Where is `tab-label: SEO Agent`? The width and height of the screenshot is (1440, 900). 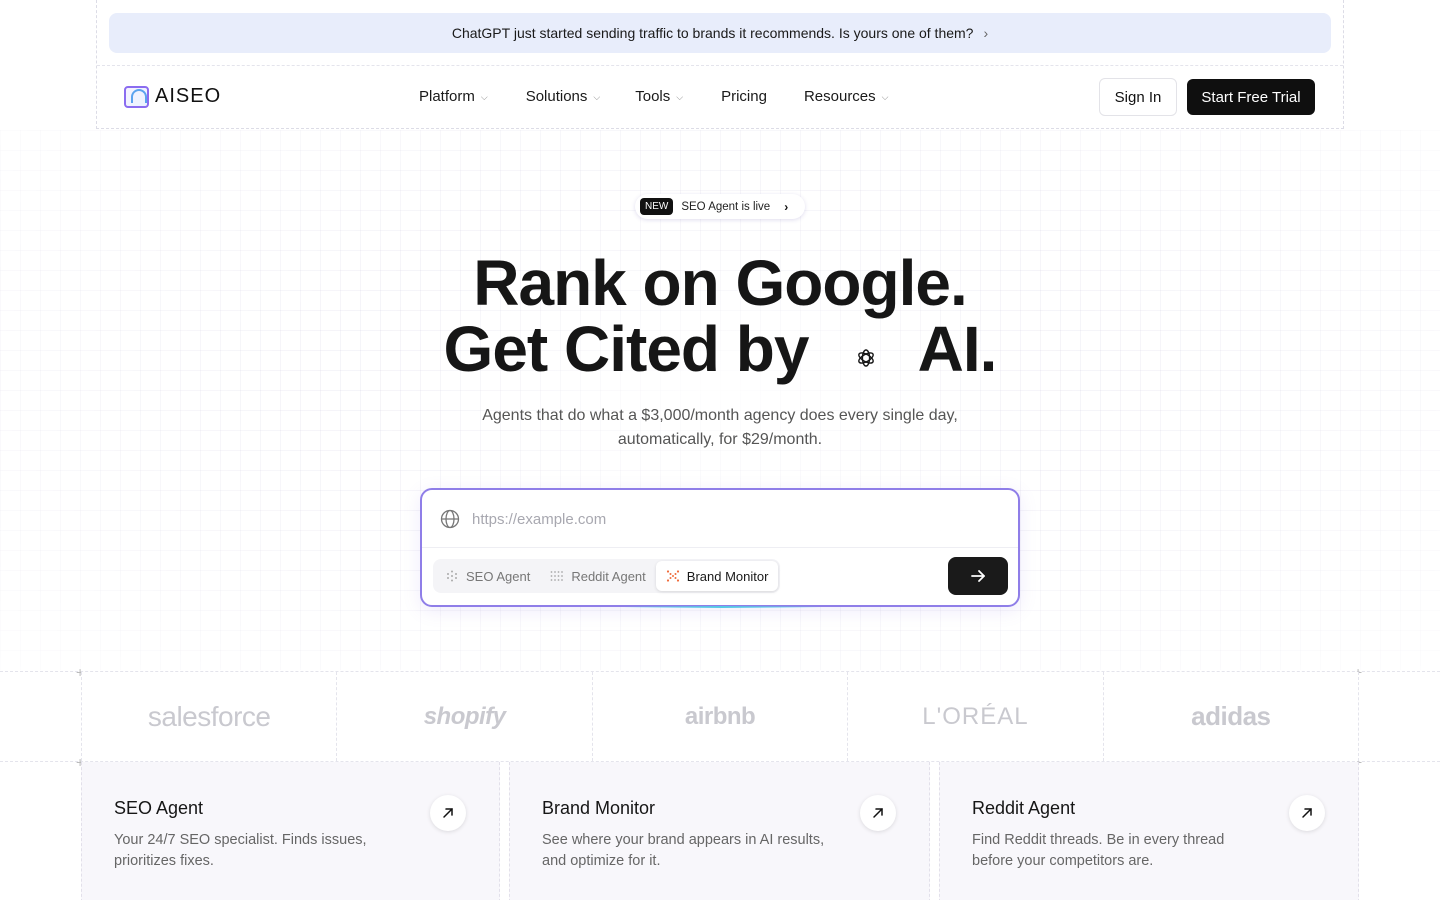
tab-label: SEO Agent is located at coordinates (498, 576).